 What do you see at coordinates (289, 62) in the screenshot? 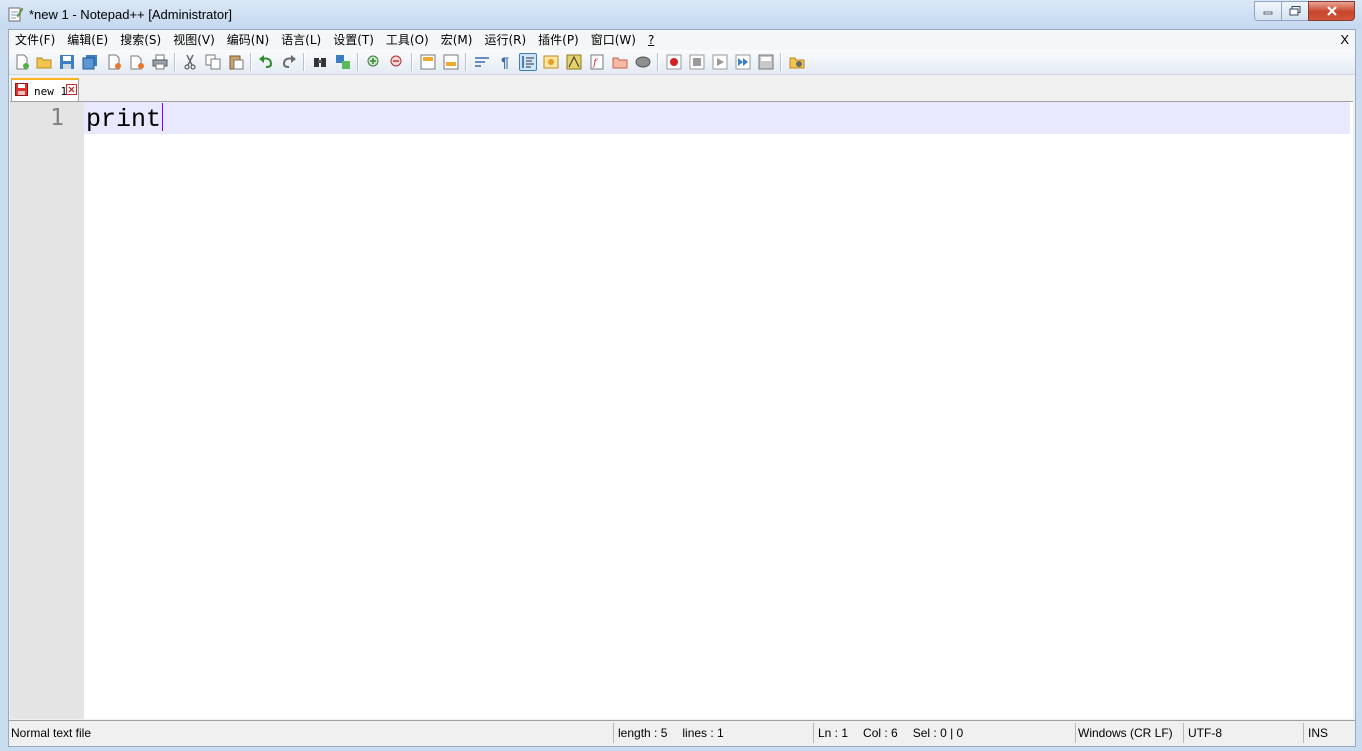
I see `redo-icon` at bounding box center [289, 62].